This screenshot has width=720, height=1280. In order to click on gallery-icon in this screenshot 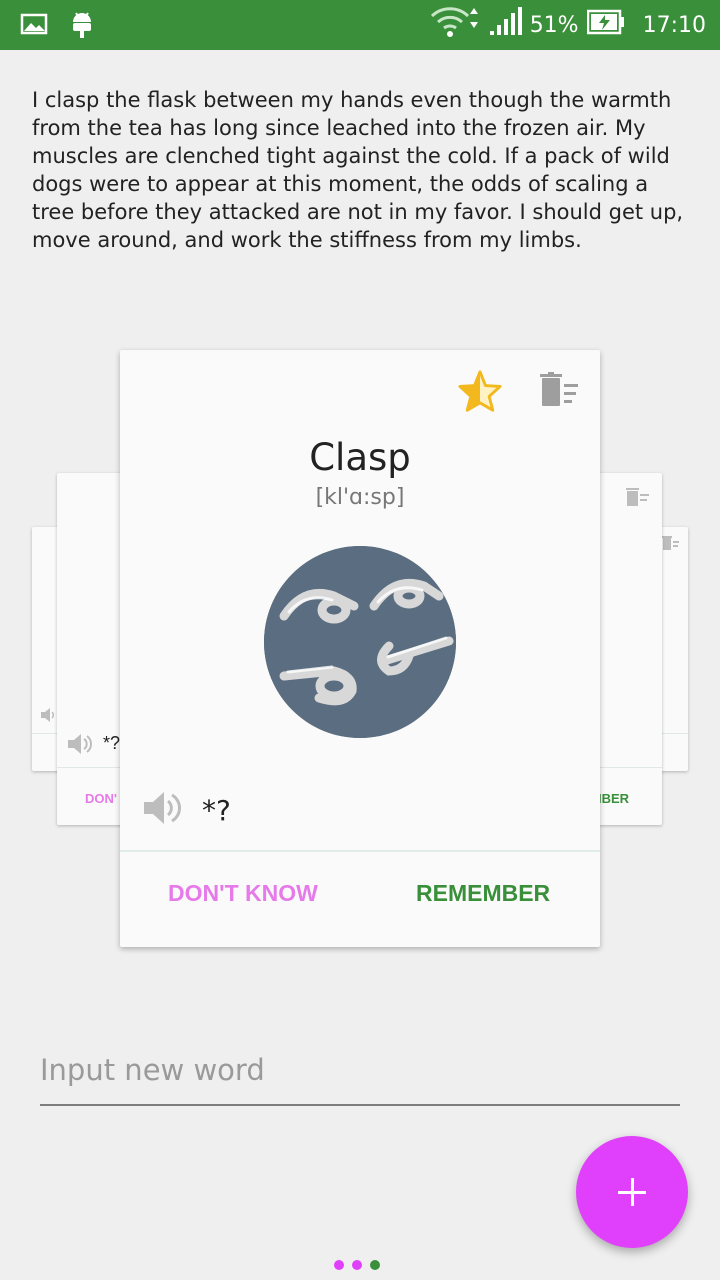, I will do `click(34, 26)`.